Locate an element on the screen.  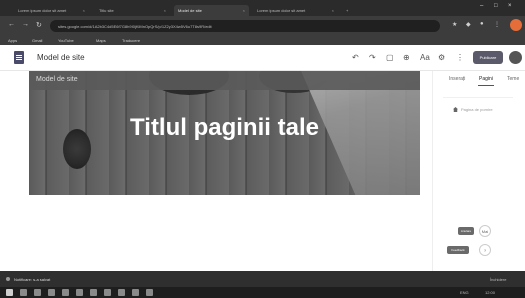
tab-themes: Teme is located at coordinates (513, 79).